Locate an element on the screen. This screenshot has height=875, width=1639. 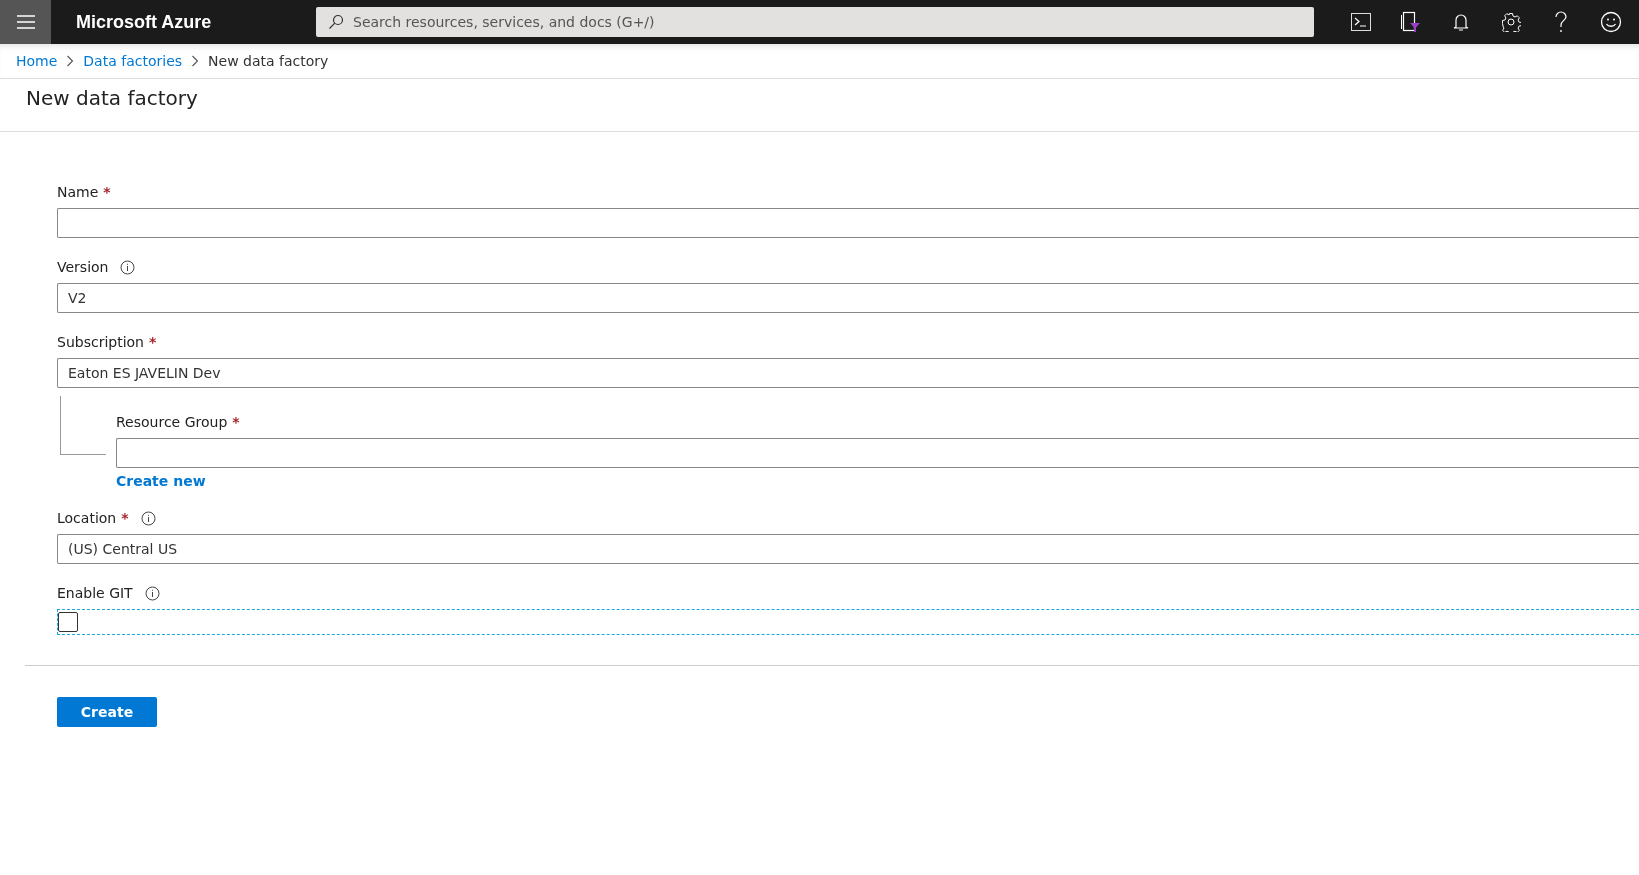
create-new-link: Create new is located at coordinates (877, 481).